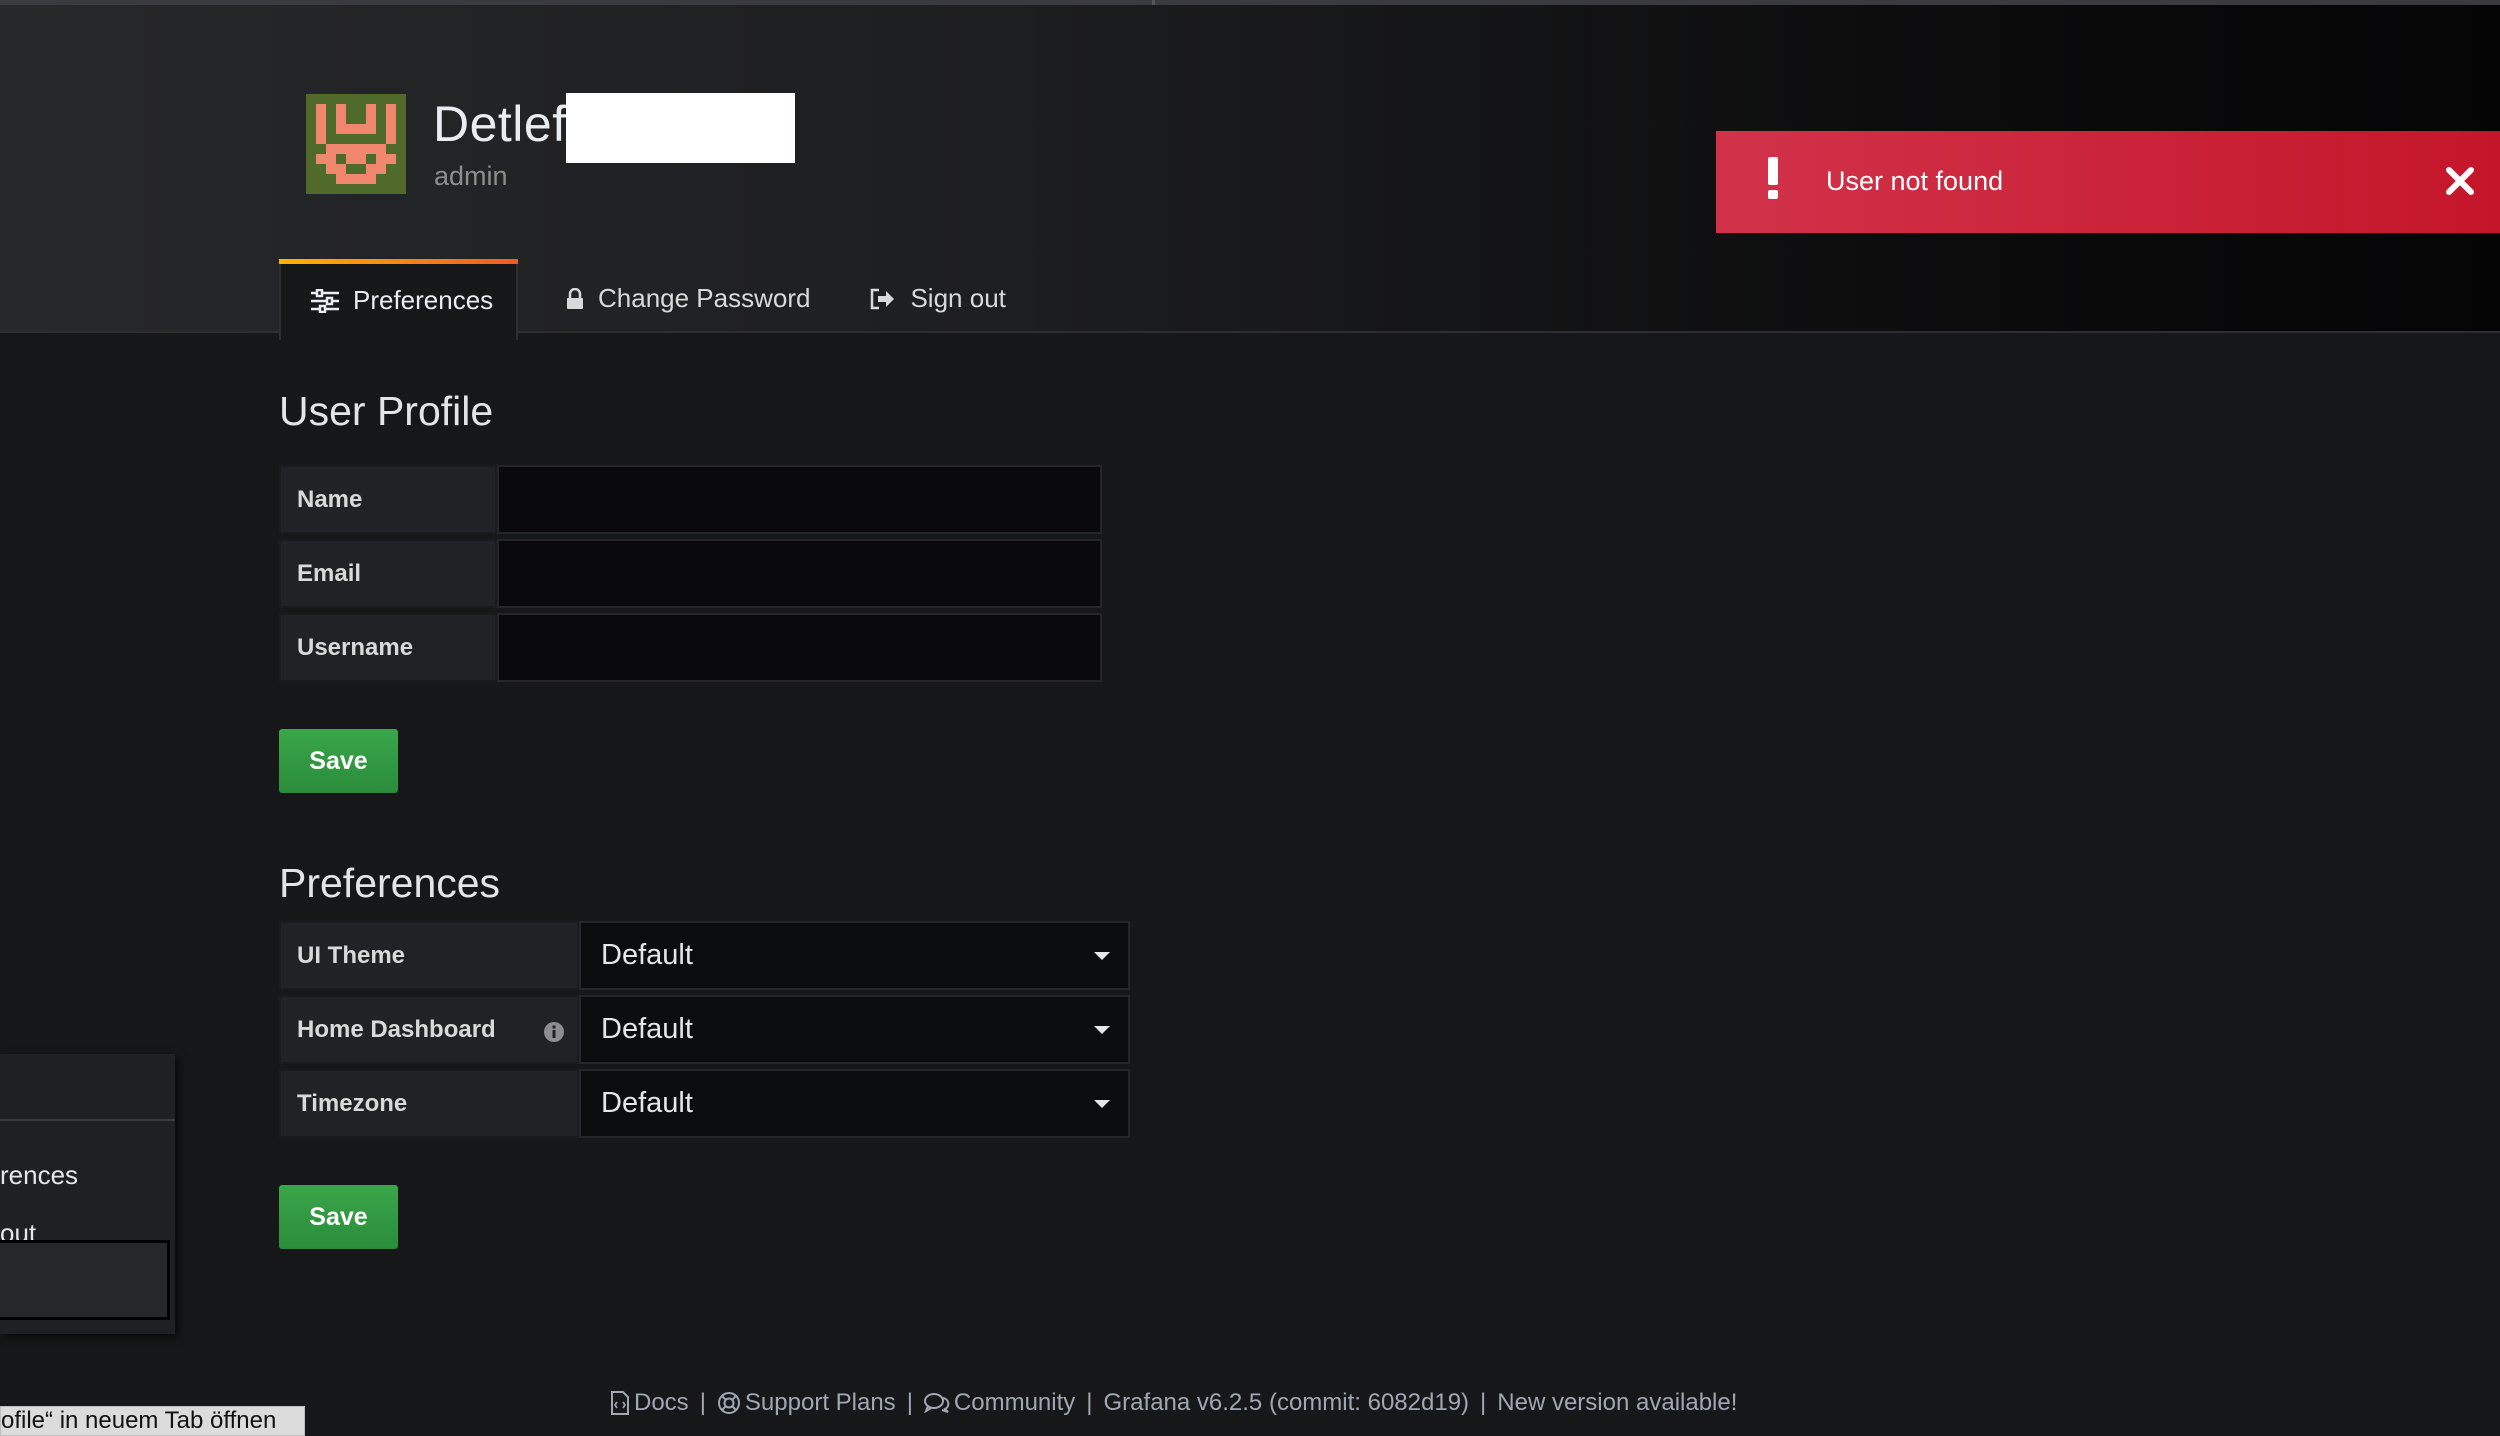 The height and width of the screenshot is (1436, 2500). What do you see at coordinates (1287, 1403) in the screenshot?
I see `footer-version-link: Grafana v6.2.5 (commit: 6082d19)` at bounding box center [1287, 1403].